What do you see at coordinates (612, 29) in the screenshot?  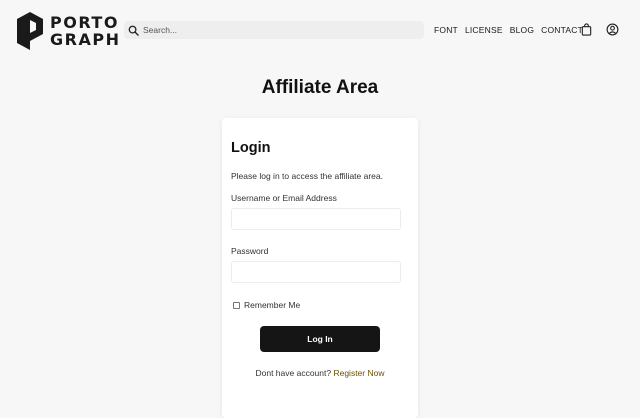 I see `user-icon` at bounding box center [612, 29].